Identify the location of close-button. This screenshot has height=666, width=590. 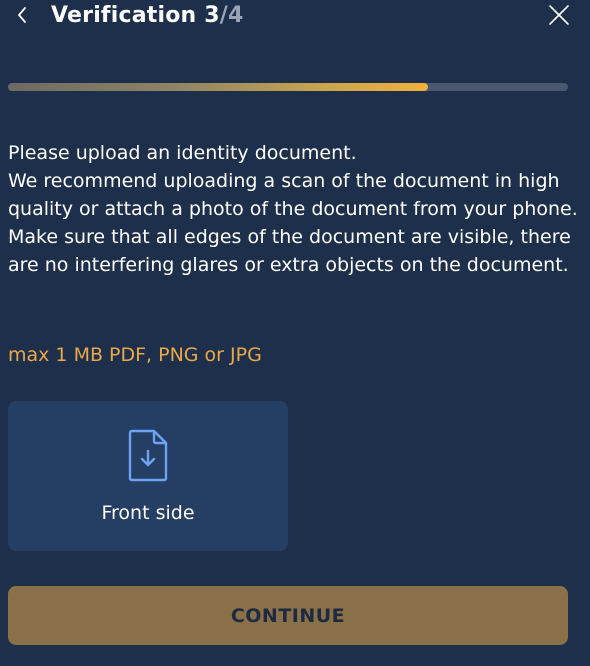
(559, 15).